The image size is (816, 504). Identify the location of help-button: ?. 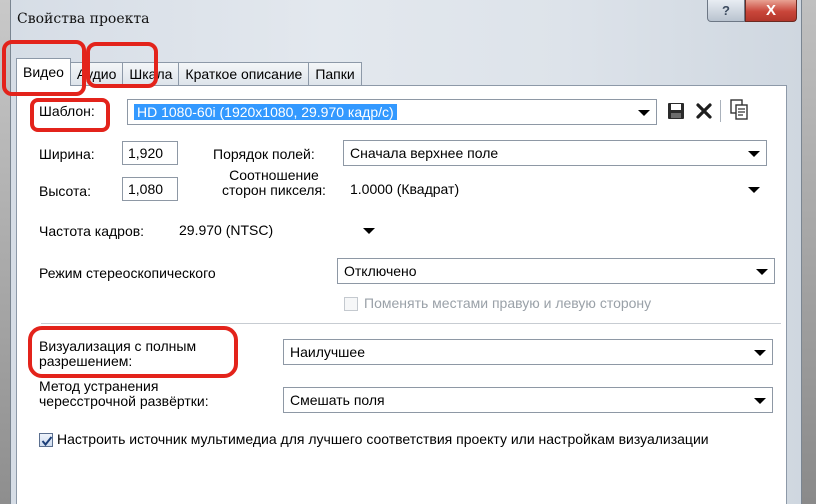
(726, 11).